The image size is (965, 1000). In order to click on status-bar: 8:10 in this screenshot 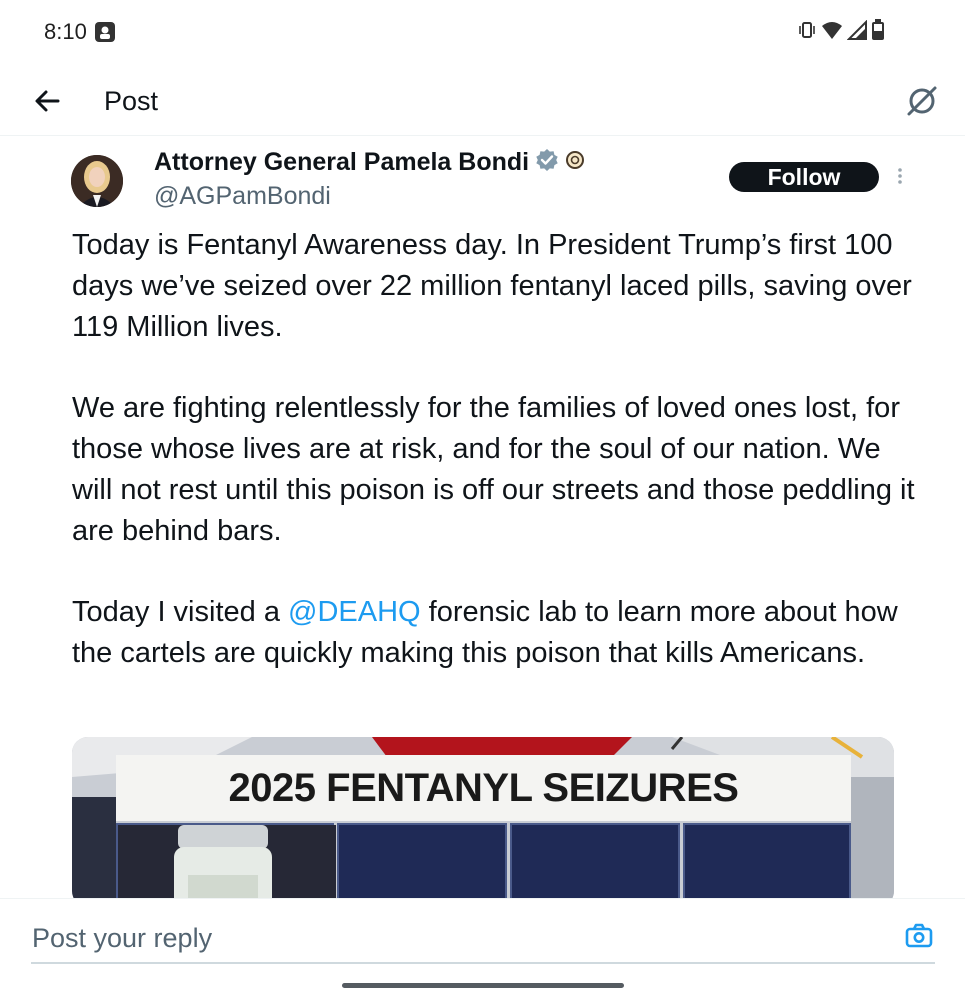, I will do `click(482, 32)`.